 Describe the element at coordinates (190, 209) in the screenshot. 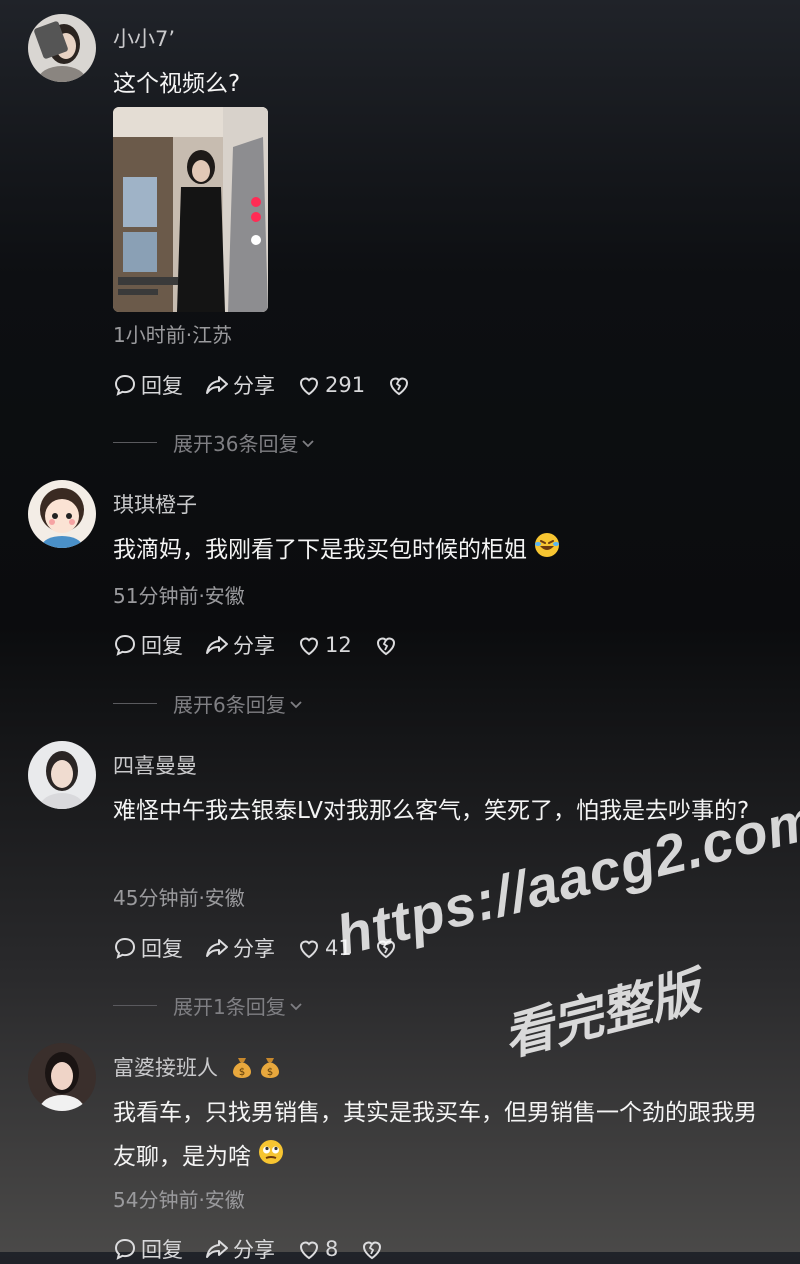

I see `video-thumbnail` at that location.